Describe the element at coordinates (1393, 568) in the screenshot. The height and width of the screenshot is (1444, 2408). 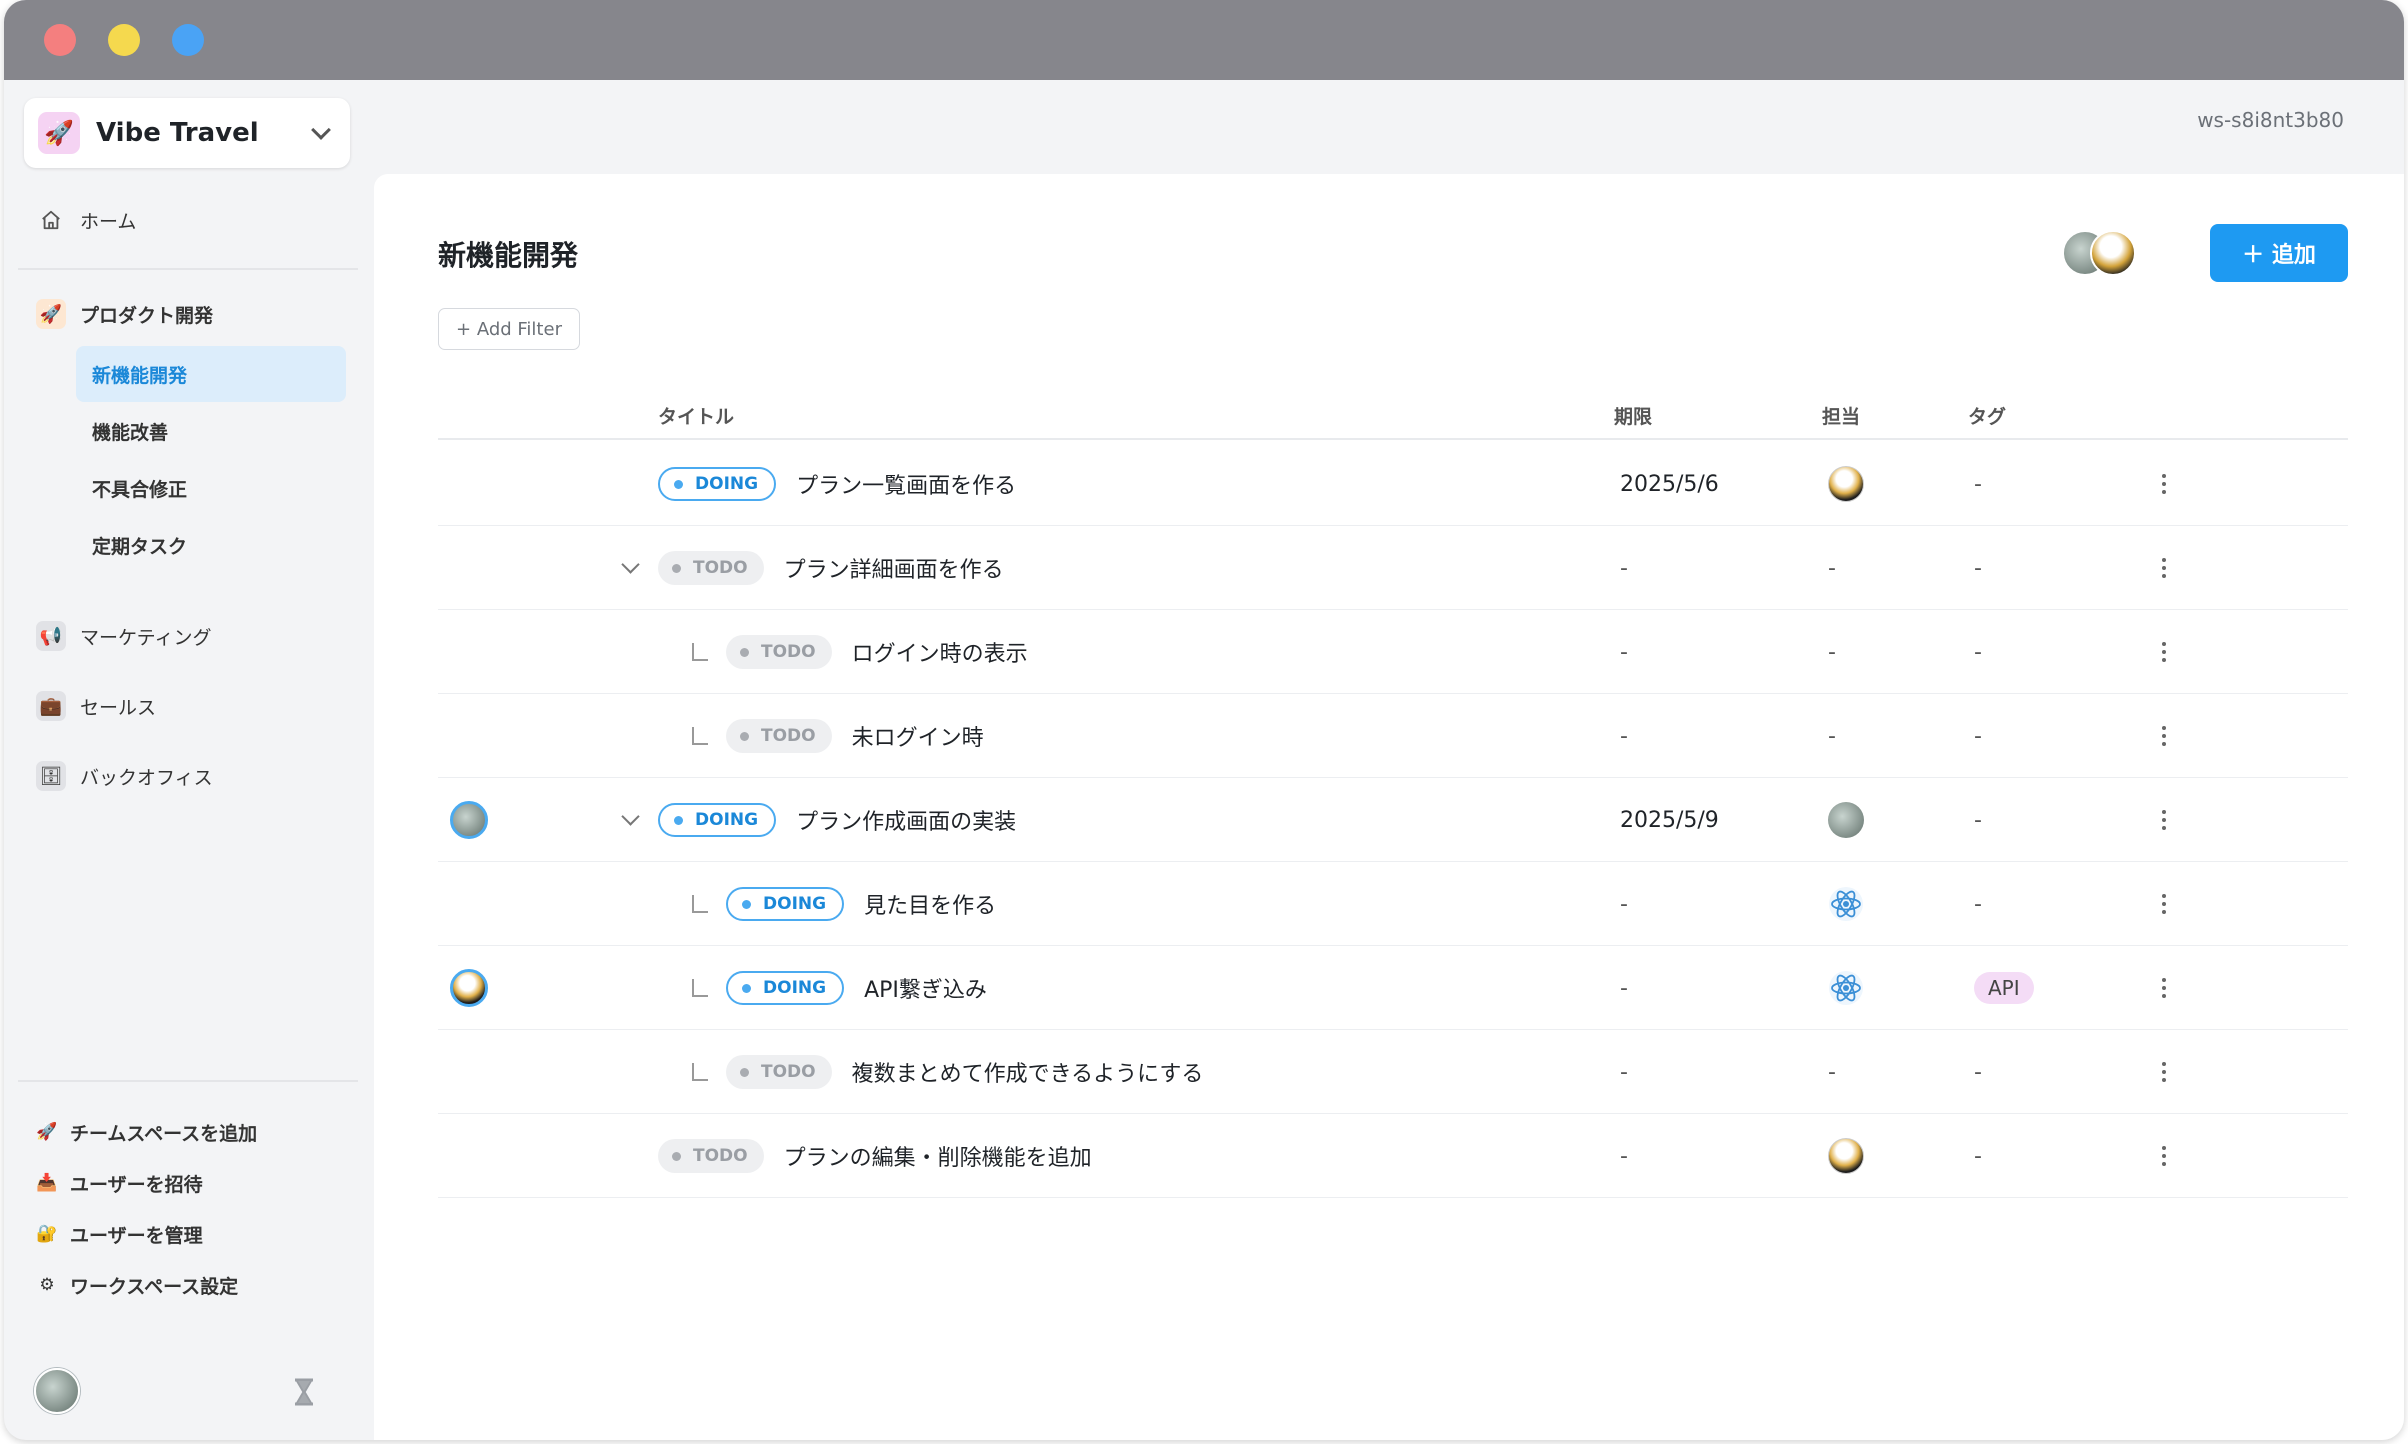
I see `table-row: TODO プラン詳細画面を作る - - -` at that location.